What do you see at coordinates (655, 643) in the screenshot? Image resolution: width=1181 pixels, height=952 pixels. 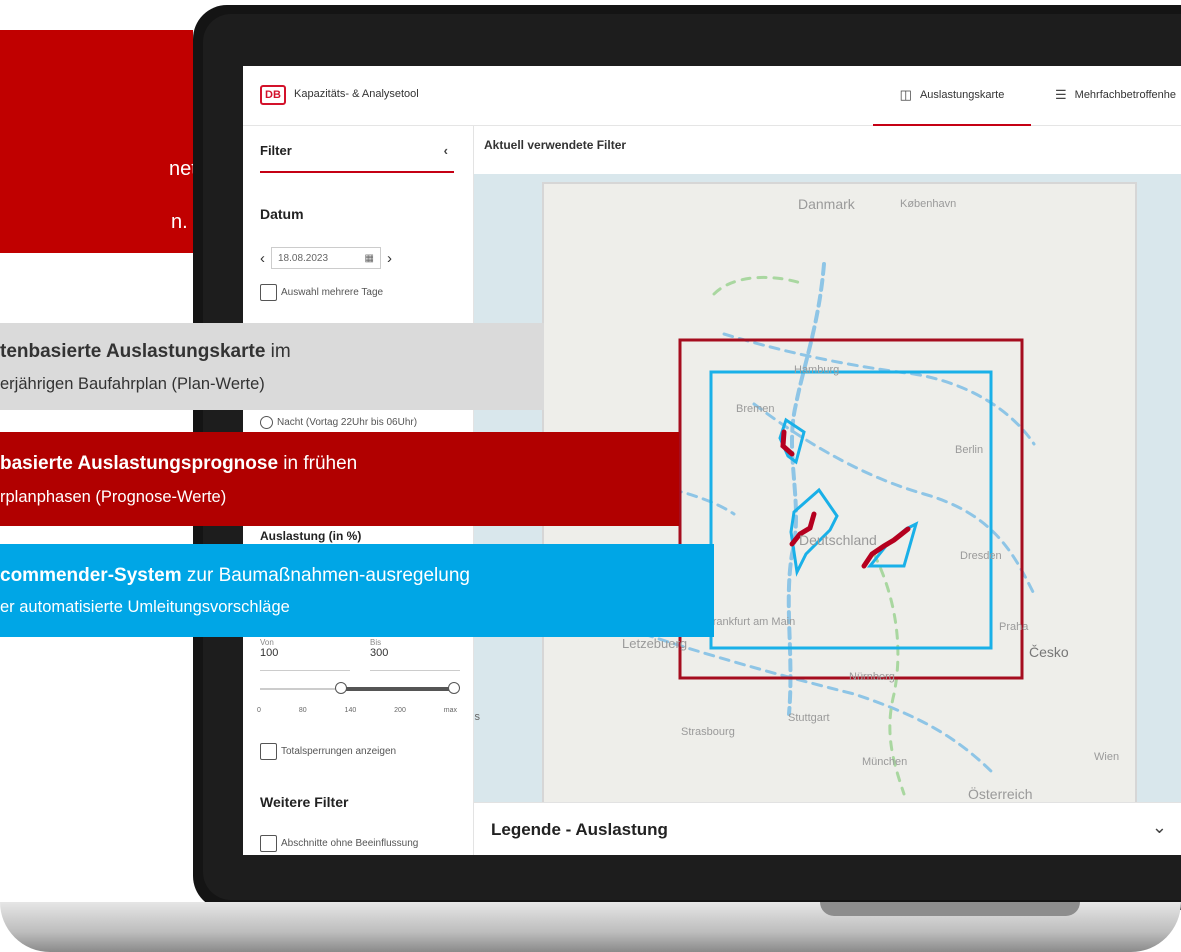 I see `map-label: Letzebuerg` at bounding box center [655, 643].